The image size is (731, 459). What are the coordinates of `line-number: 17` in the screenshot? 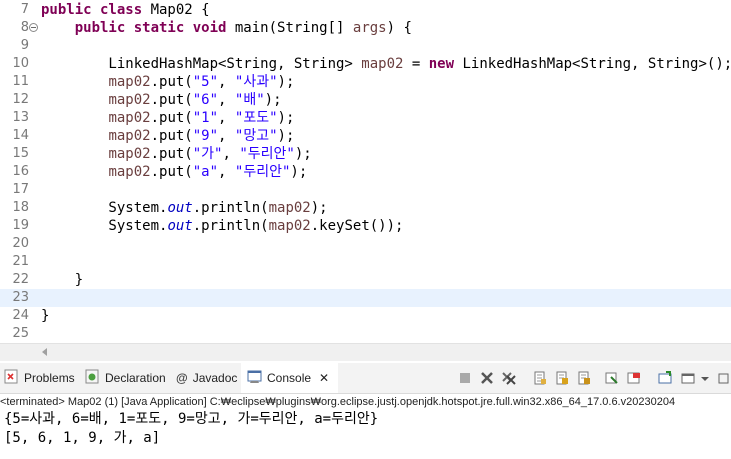 It's located at (20, 189).